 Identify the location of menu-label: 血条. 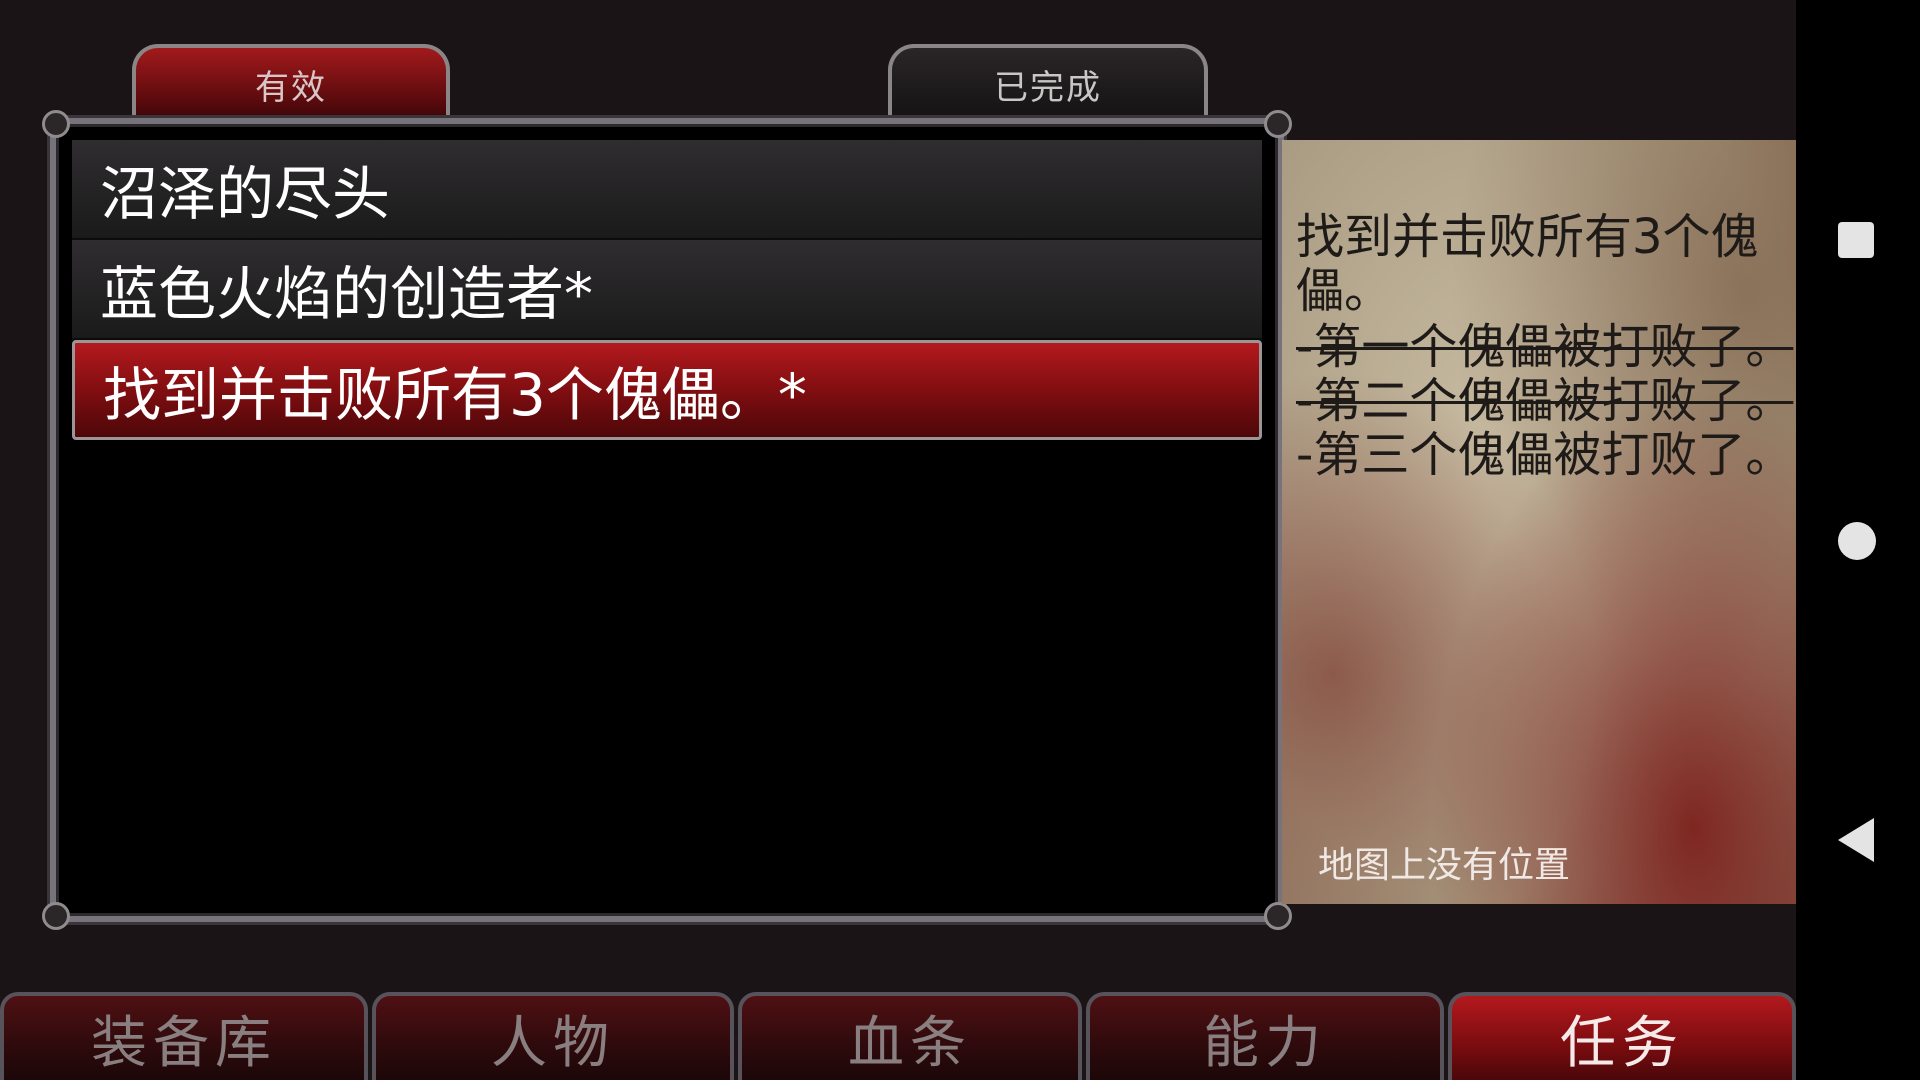
(910, 1043).